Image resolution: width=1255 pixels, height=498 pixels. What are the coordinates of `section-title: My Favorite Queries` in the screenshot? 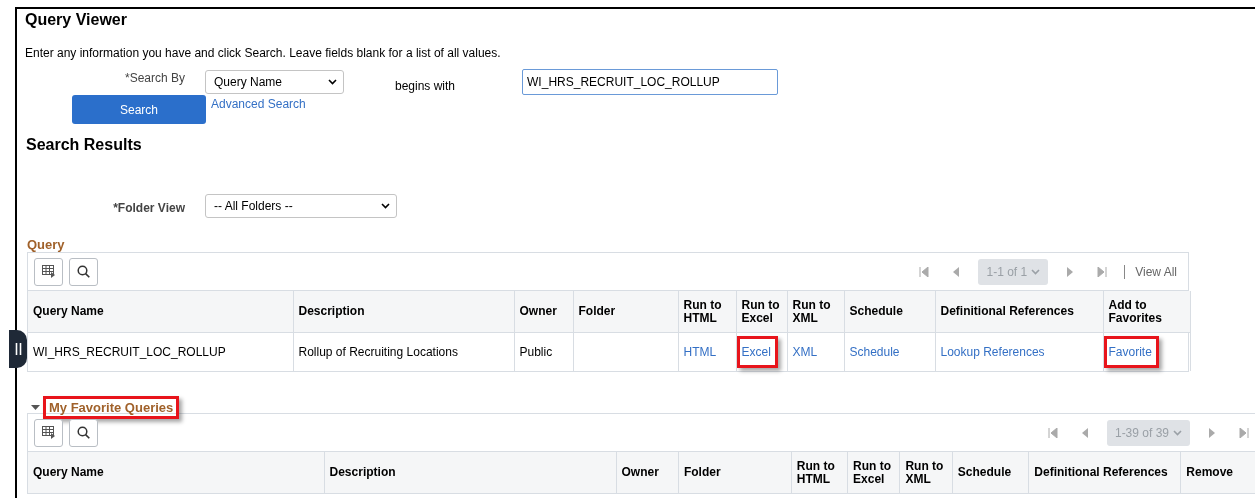 It's located at (111, 407).